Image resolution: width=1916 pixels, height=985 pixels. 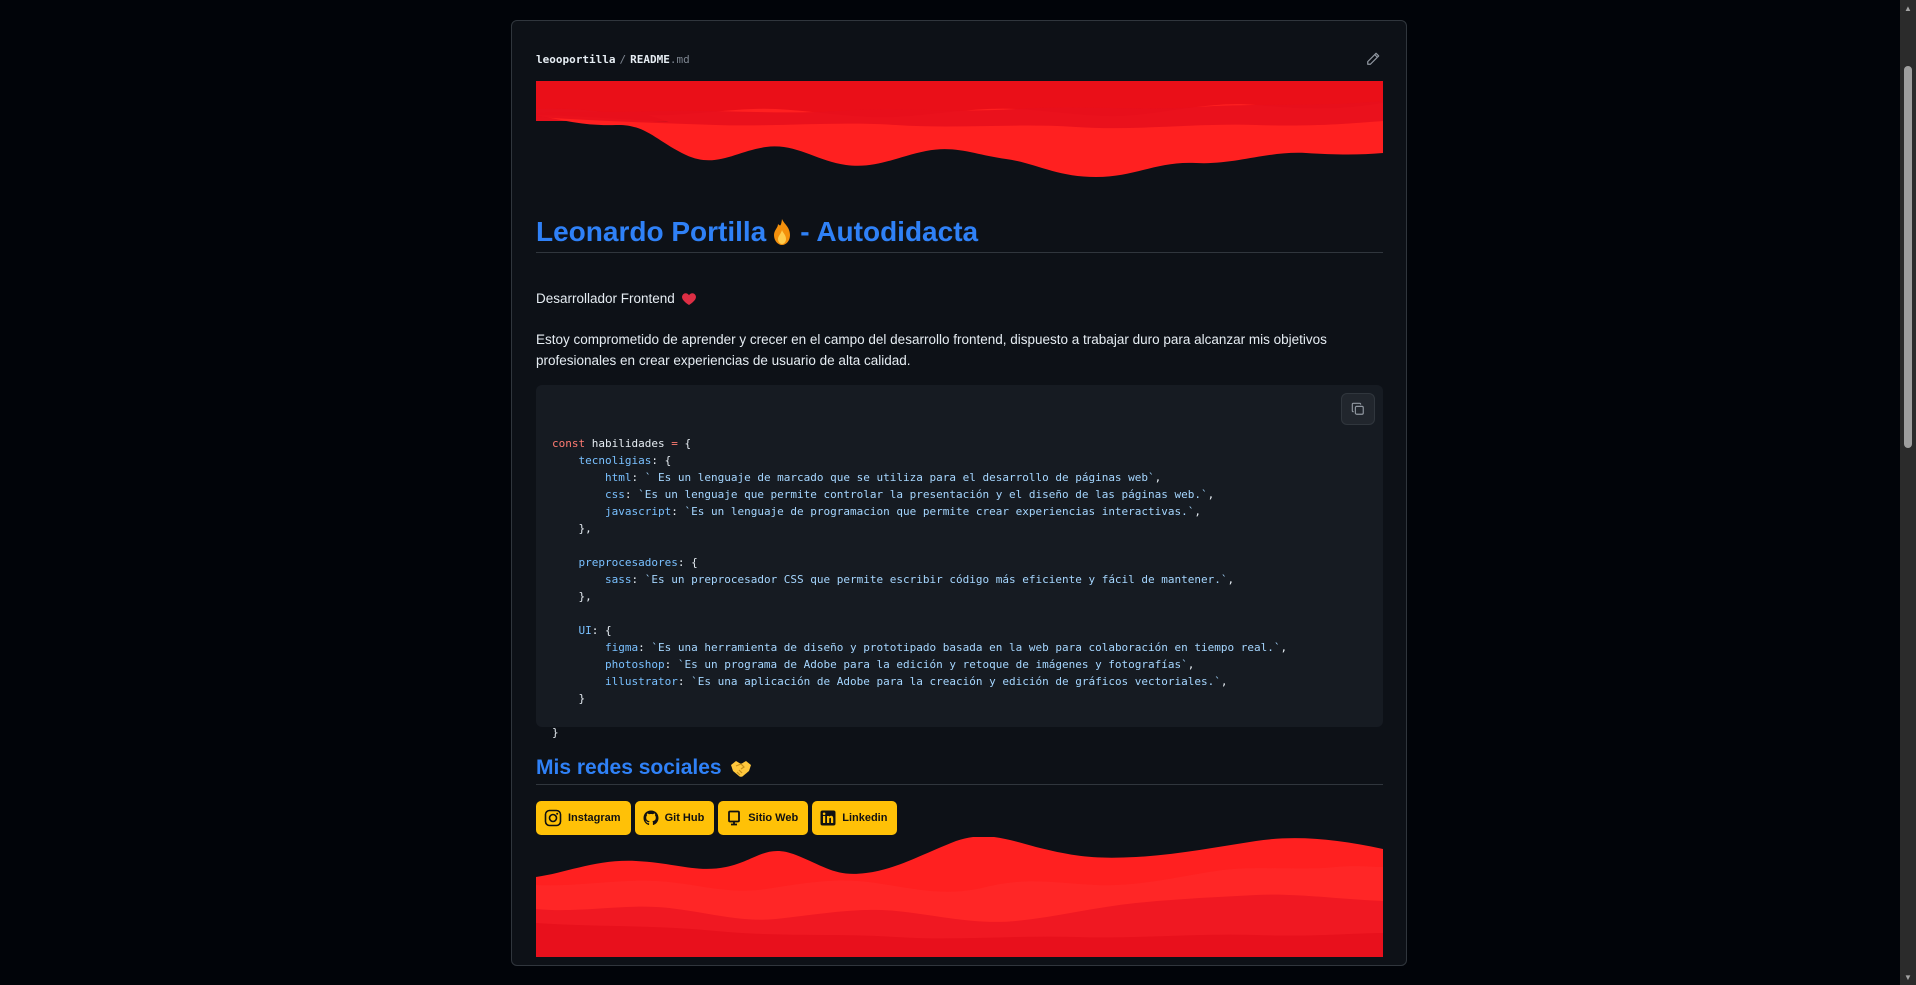 What do you see at coordinates (641, 681) in the screenshot?
I see `code-token: illustrator` at bounding box center [641, 681].